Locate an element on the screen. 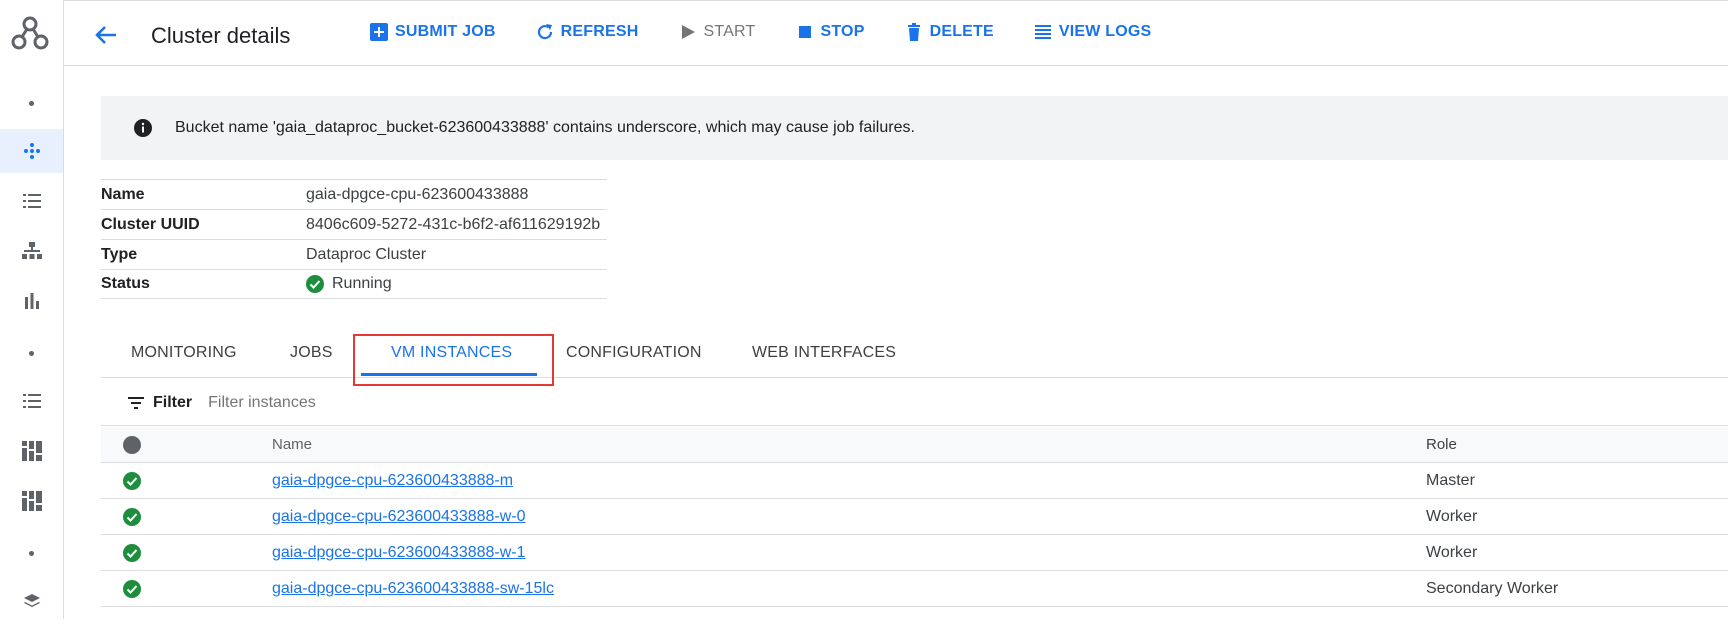 The height and width of the screenshot is (623, 1728). filter-label: Filter is located at coordinates (173, 402).